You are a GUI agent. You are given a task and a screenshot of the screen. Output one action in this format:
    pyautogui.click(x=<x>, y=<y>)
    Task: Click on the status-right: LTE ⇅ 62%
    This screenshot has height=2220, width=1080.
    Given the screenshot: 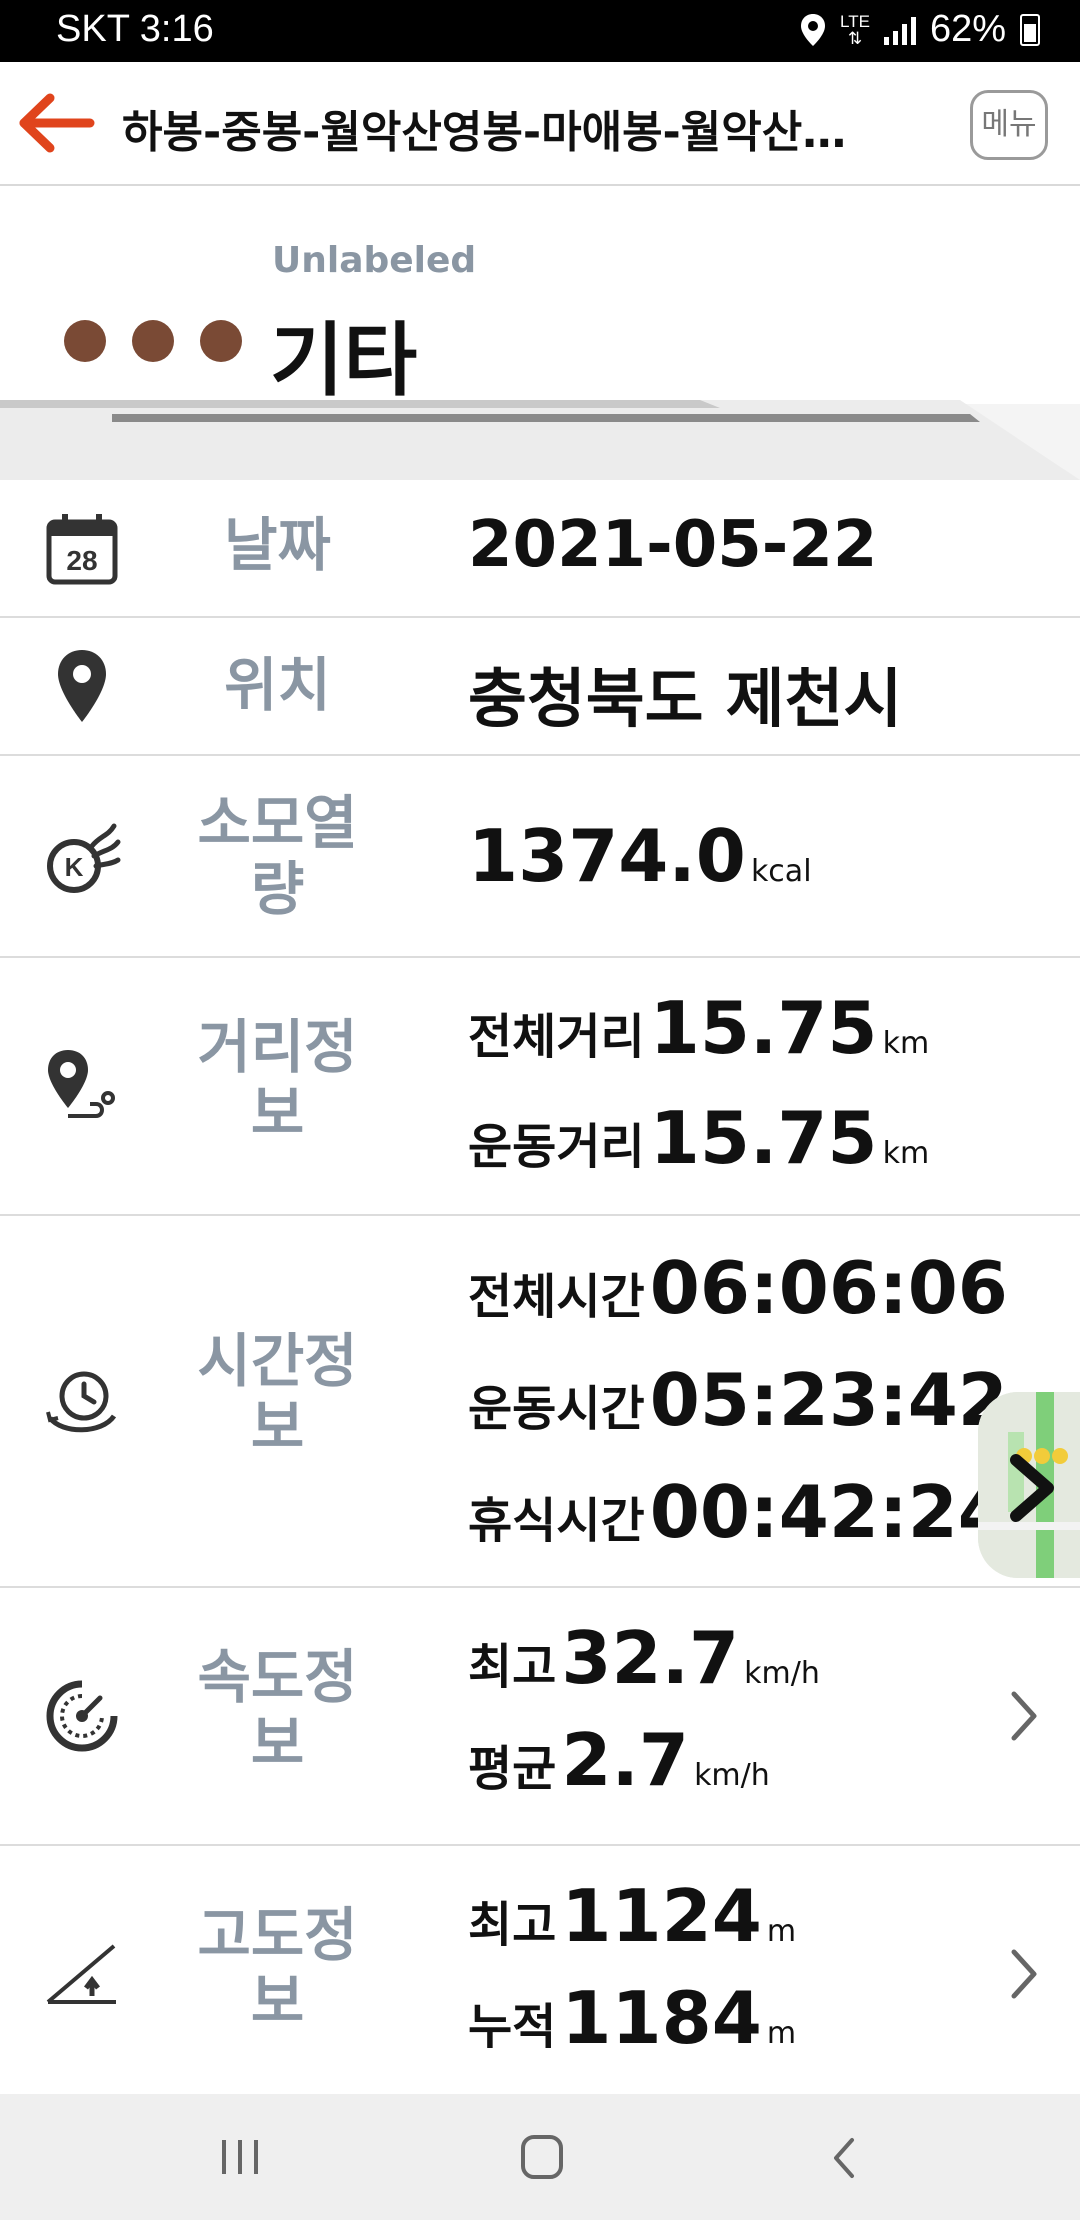 What is the action you would take?
    pyautogui.click(x=920, y=29)
    